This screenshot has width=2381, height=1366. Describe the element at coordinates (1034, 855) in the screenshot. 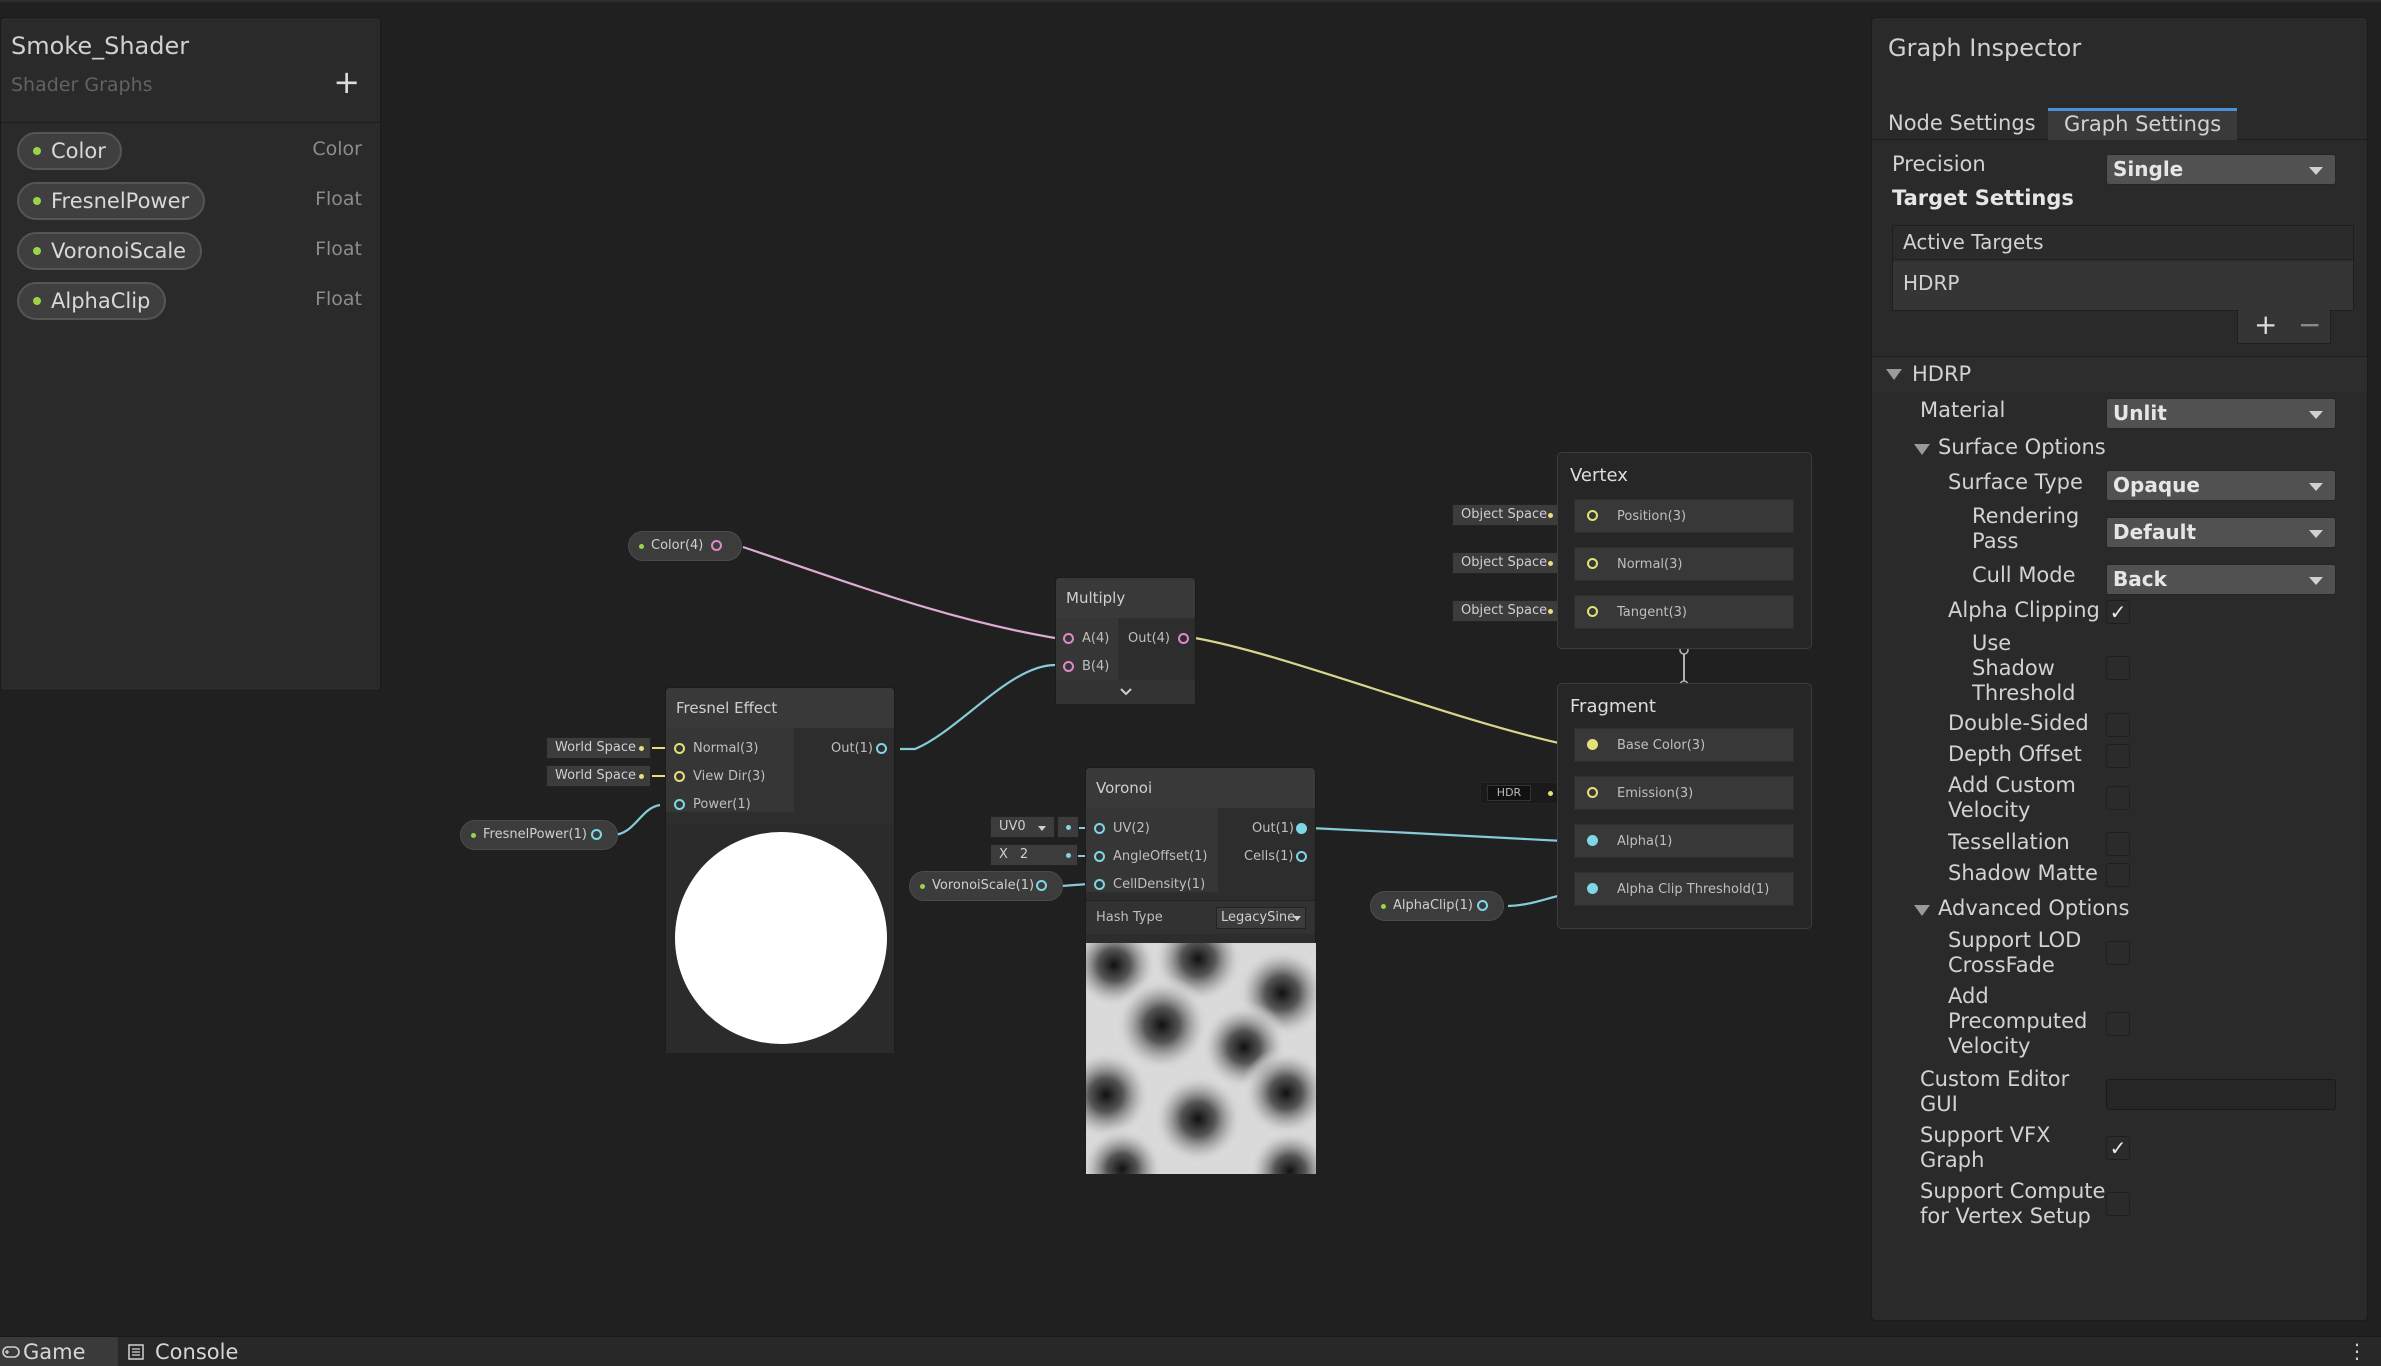

I see `voronoi-angle-field: X2` at that location.